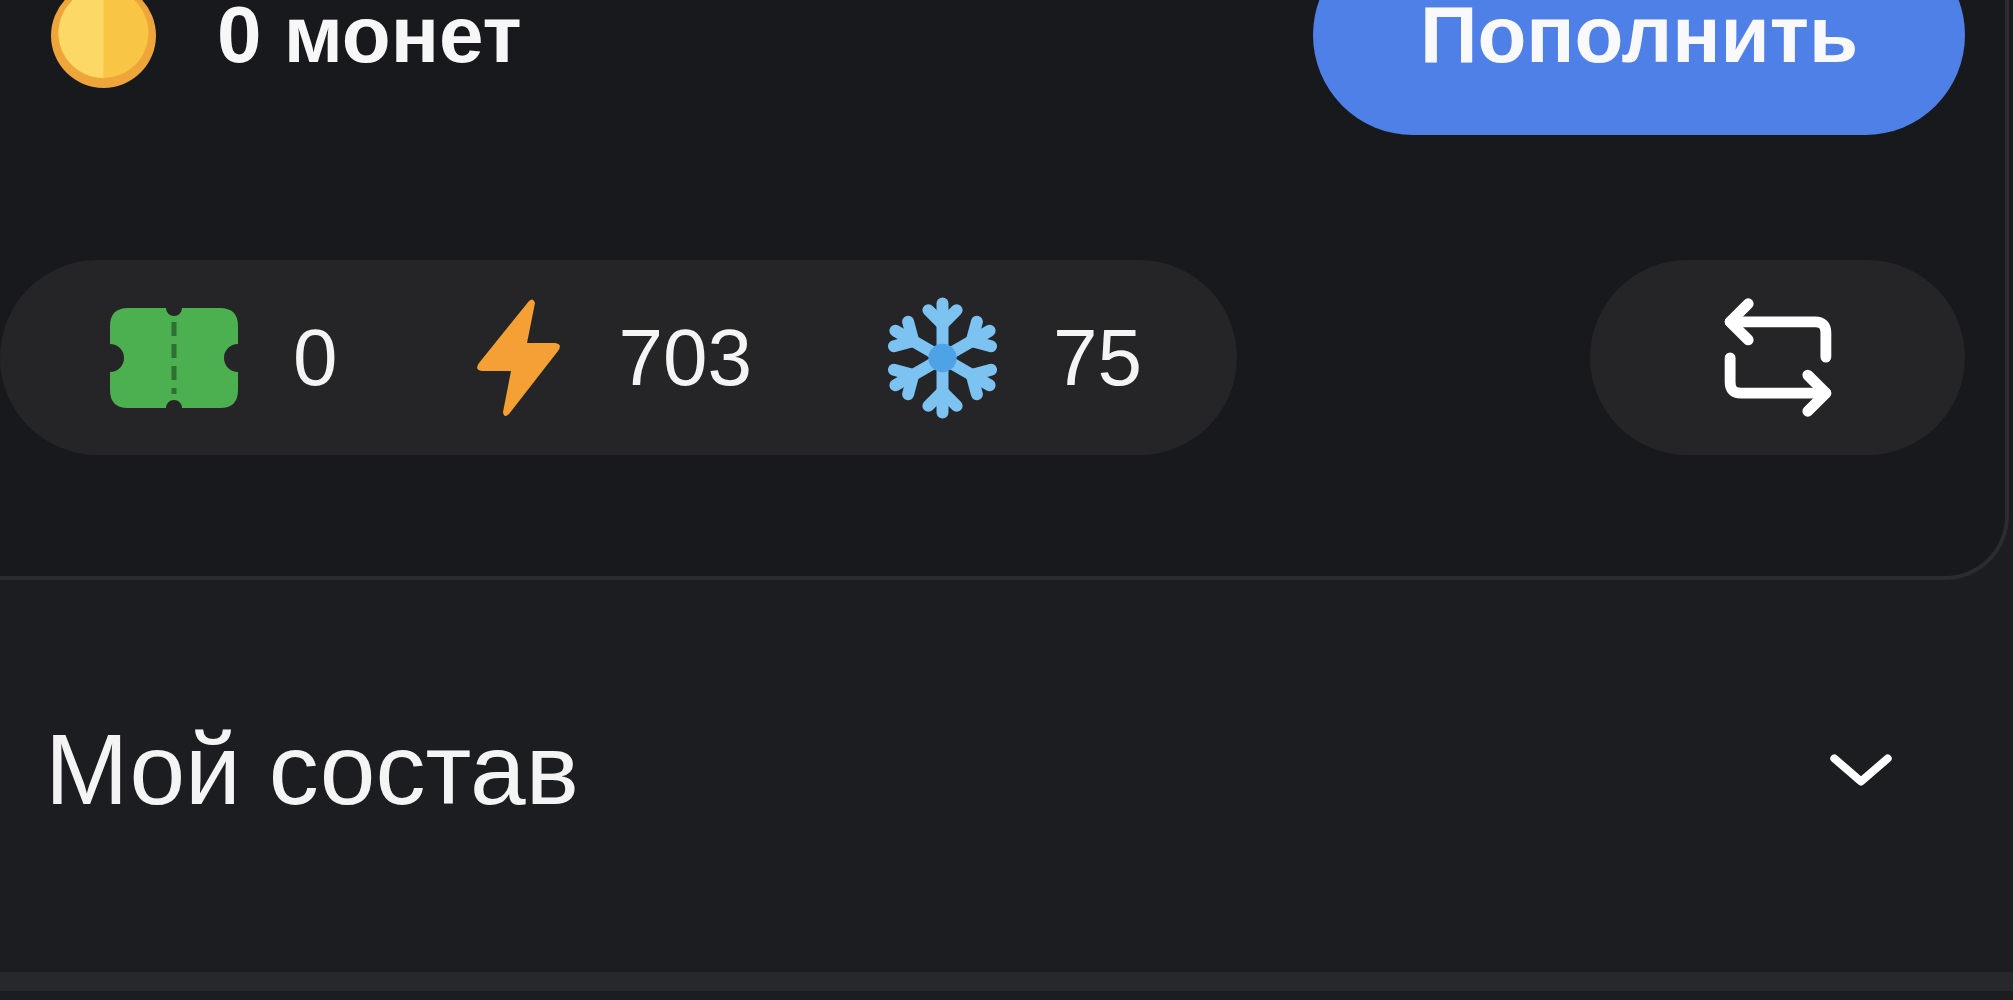 The width and height of the screenshot is (2013, 1000). Describe the element at coordinates (315, 357) in the screenshot. I see `stat-value: 0` at that location.